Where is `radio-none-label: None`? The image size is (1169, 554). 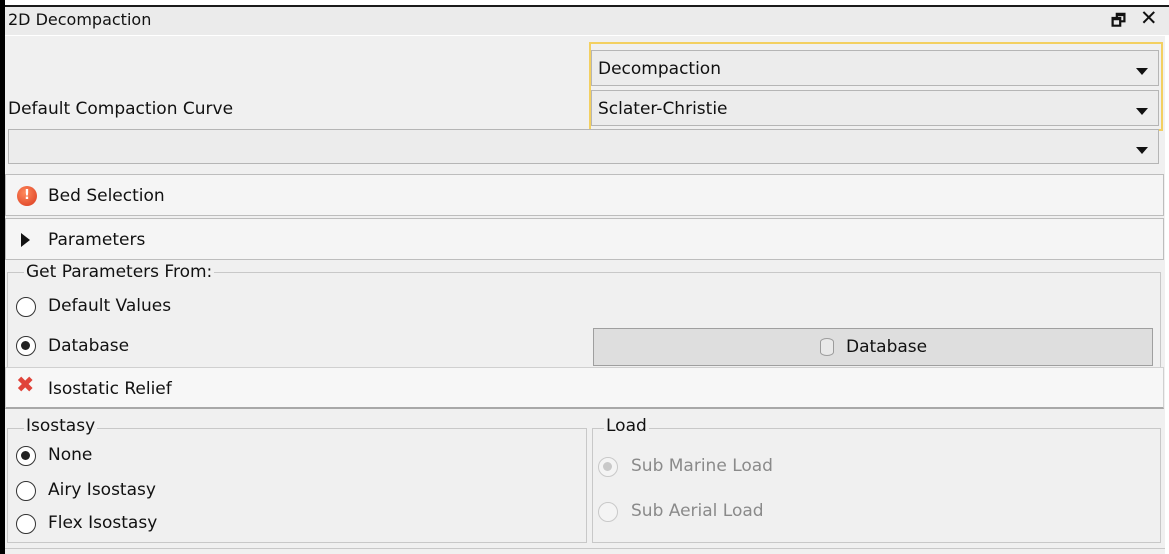
radio-none-label: None is located at coordinates (70, 455).